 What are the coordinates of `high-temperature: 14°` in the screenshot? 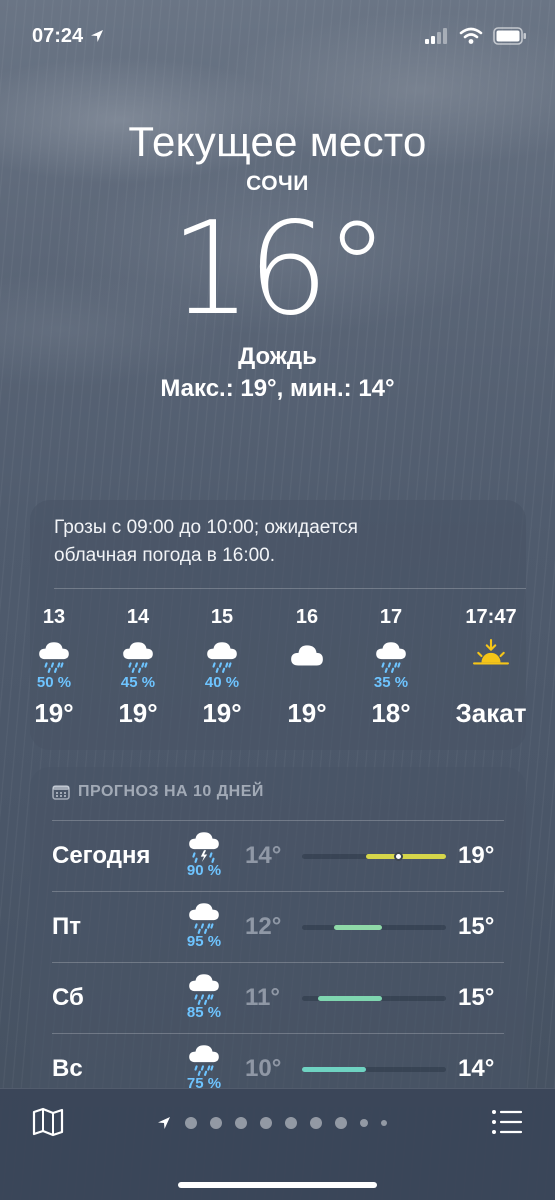 It's located at (476, 1068).